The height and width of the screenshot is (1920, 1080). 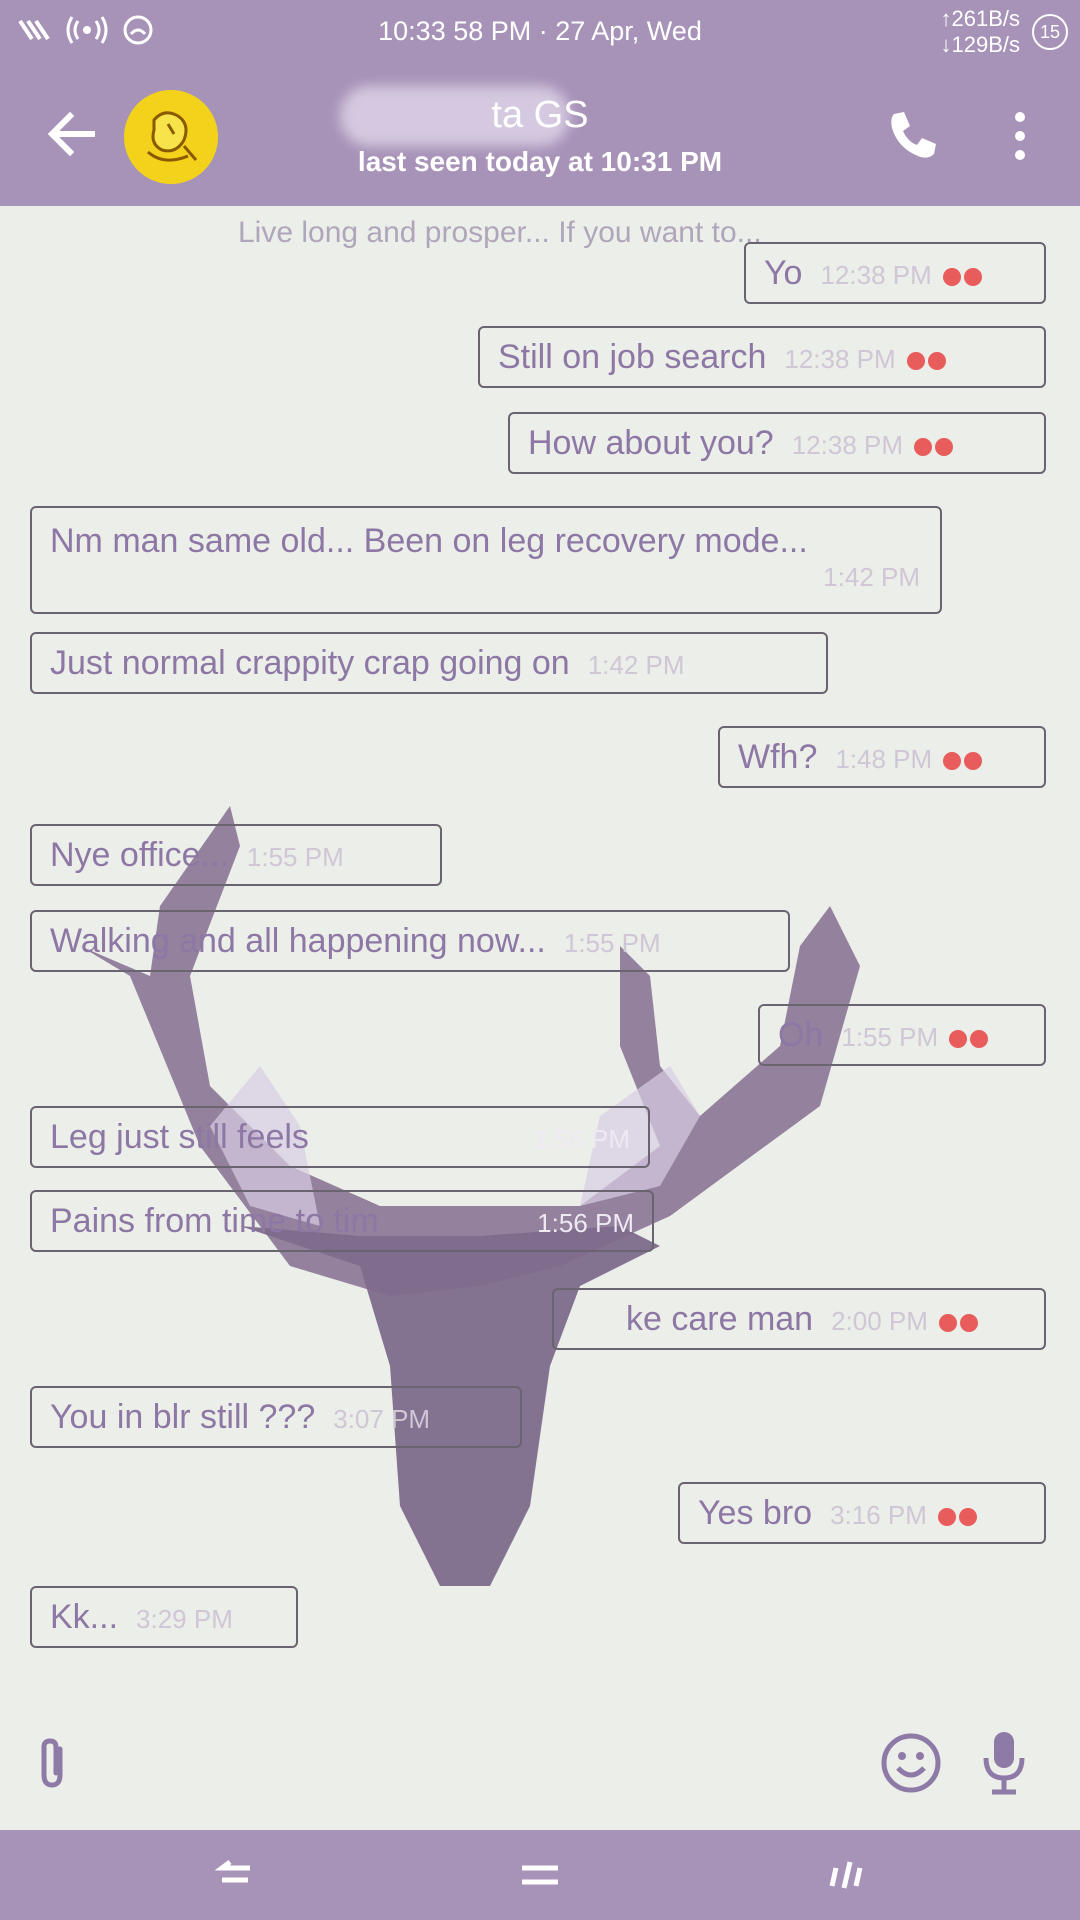 I want to click on more-vert-icon, so click(x=1020, y=136).